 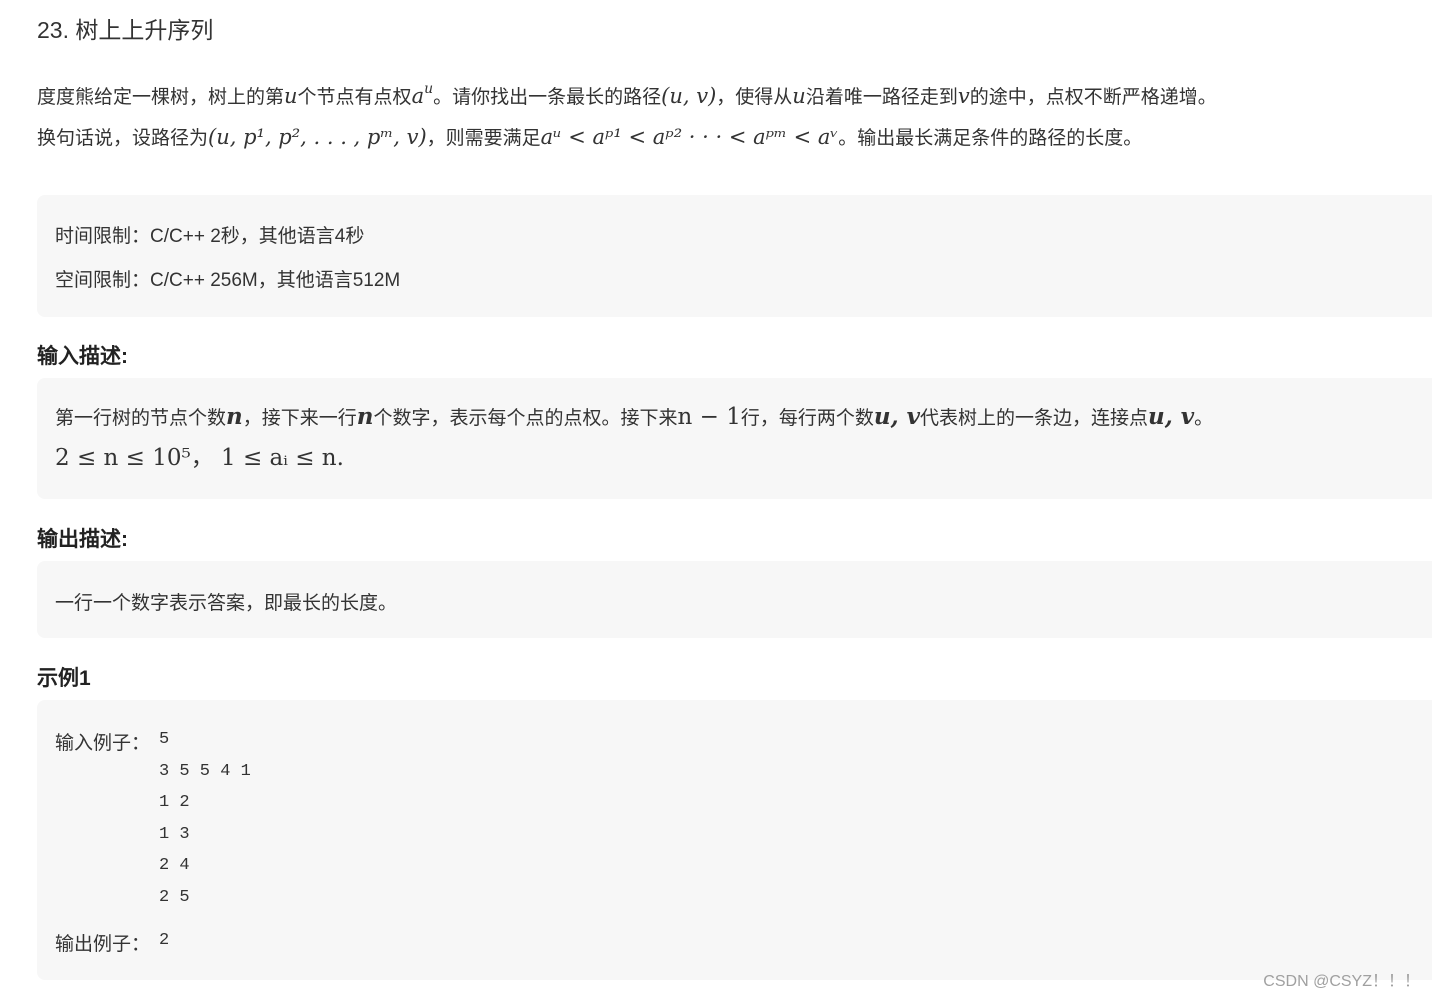 I want to click on time-limit: 时间限制：C/C++ 2秒，其他语言4秒, so click(x=210, y=236).